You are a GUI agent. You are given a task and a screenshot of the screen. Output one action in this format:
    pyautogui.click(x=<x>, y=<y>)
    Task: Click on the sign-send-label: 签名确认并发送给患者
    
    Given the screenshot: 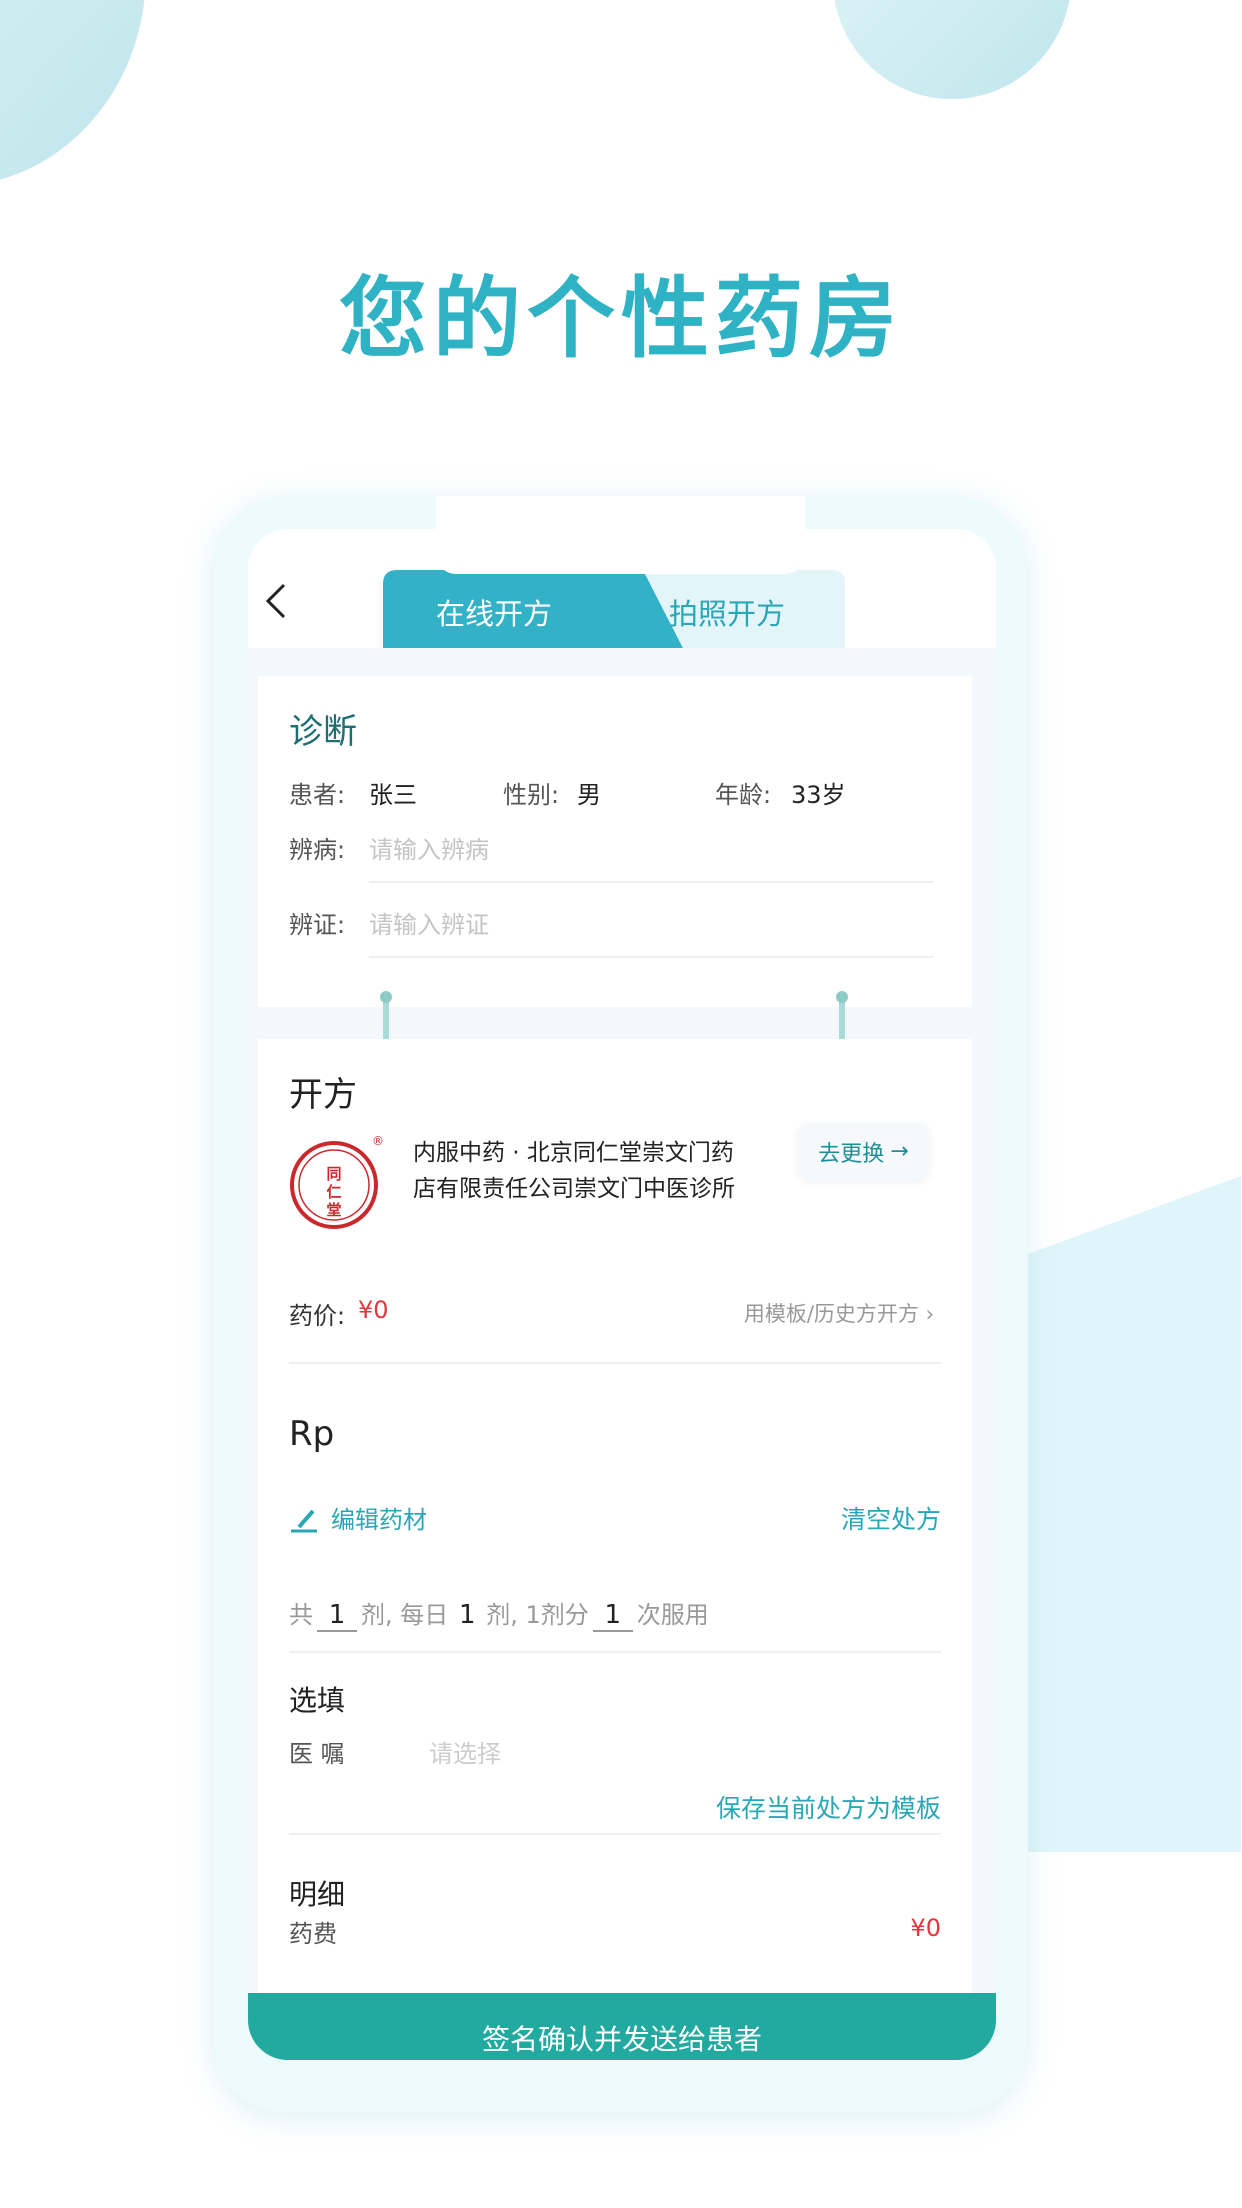 What is the action you would take?
    pyautogui.click(x=621, y=2039)
    